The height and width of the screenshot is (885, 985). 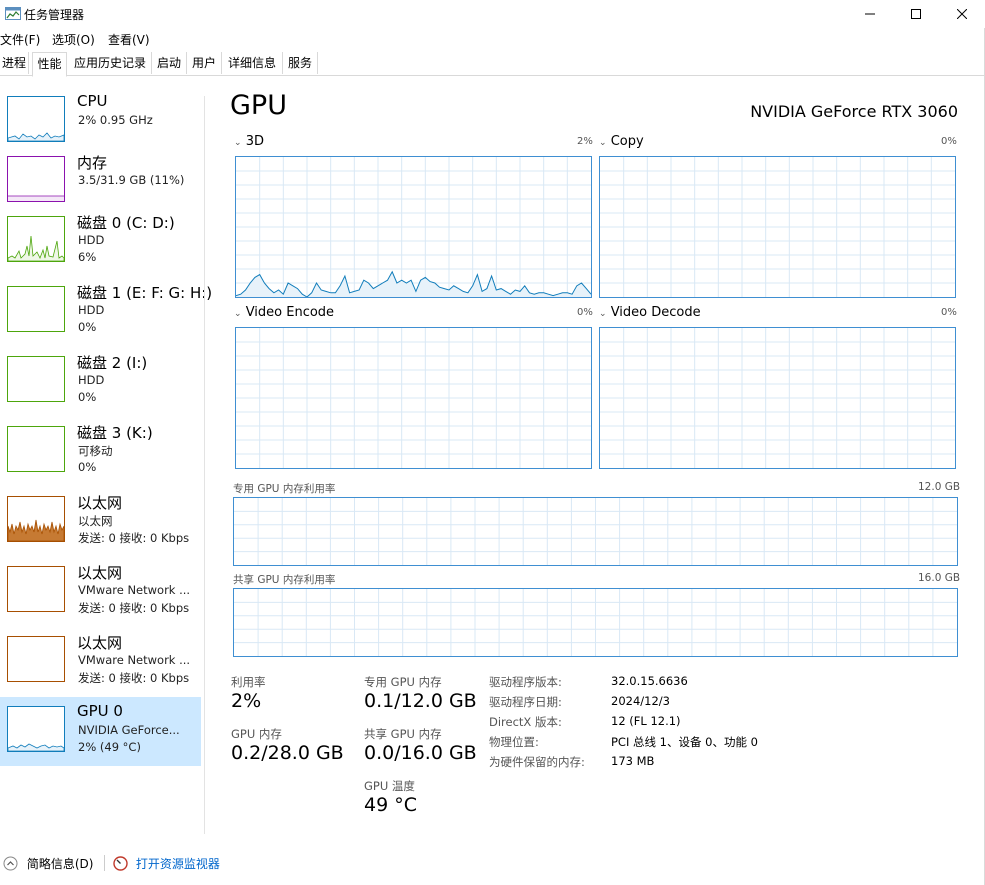 I want to click on sidebar-item-name: 内存, so click(x=92, y=163).